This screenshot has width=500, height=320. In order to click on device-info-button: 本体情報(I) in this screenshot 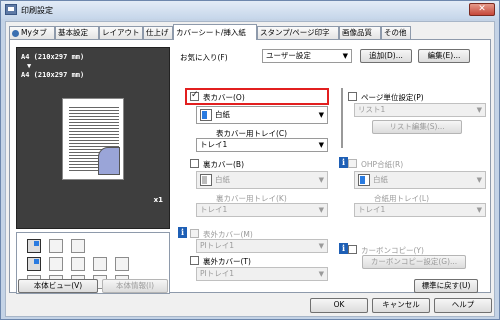, I will do `click(135, 286)`.